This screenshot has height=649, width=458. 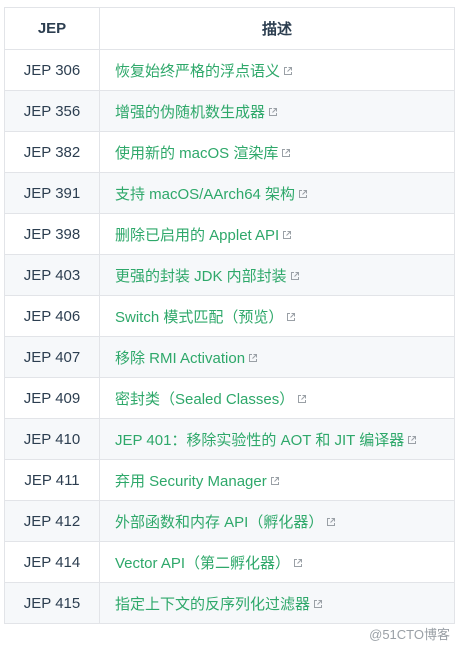 I want to click on jep-description-link: 增强的伪随机数生成器, so click(x=196, y=112).